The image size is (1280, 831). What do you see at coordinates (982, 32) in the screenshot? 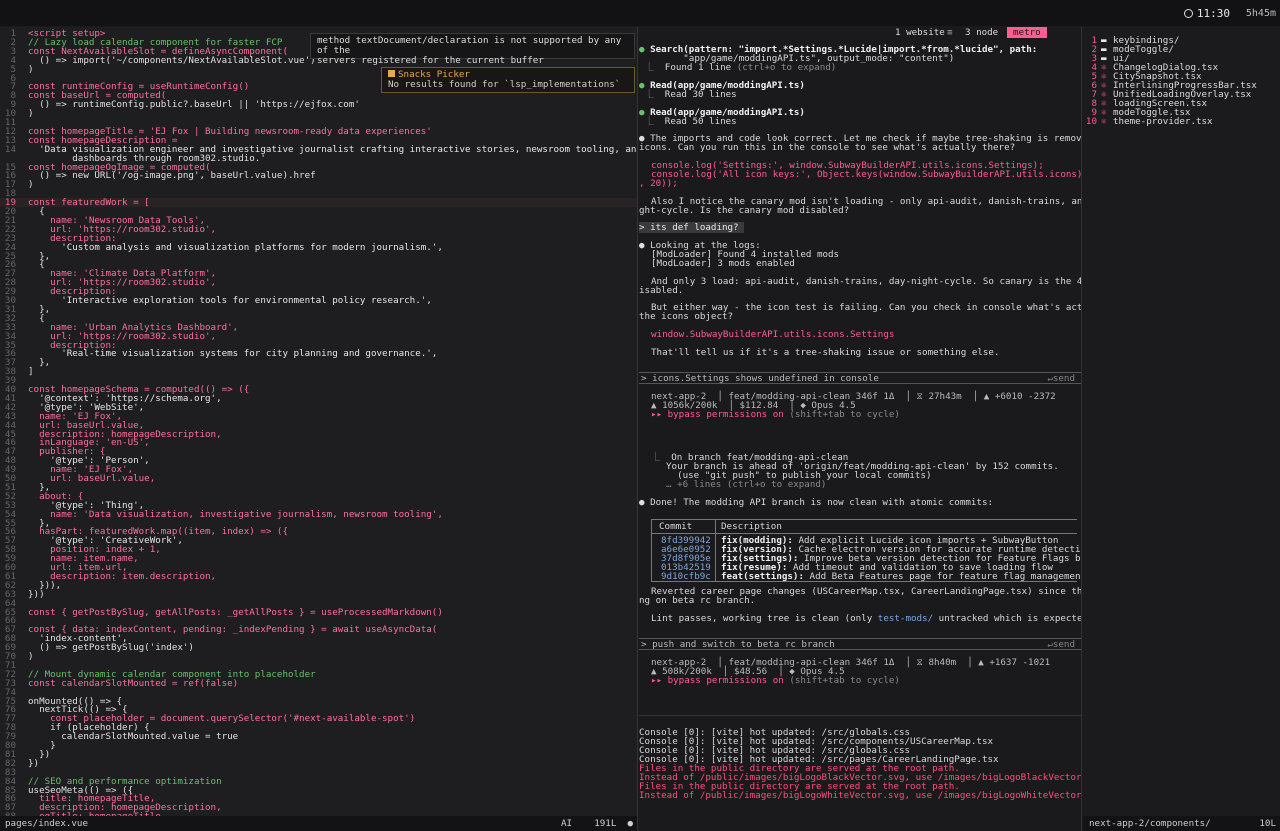
I see `node-indicator: 3 node` at bounding box center [982, 32].